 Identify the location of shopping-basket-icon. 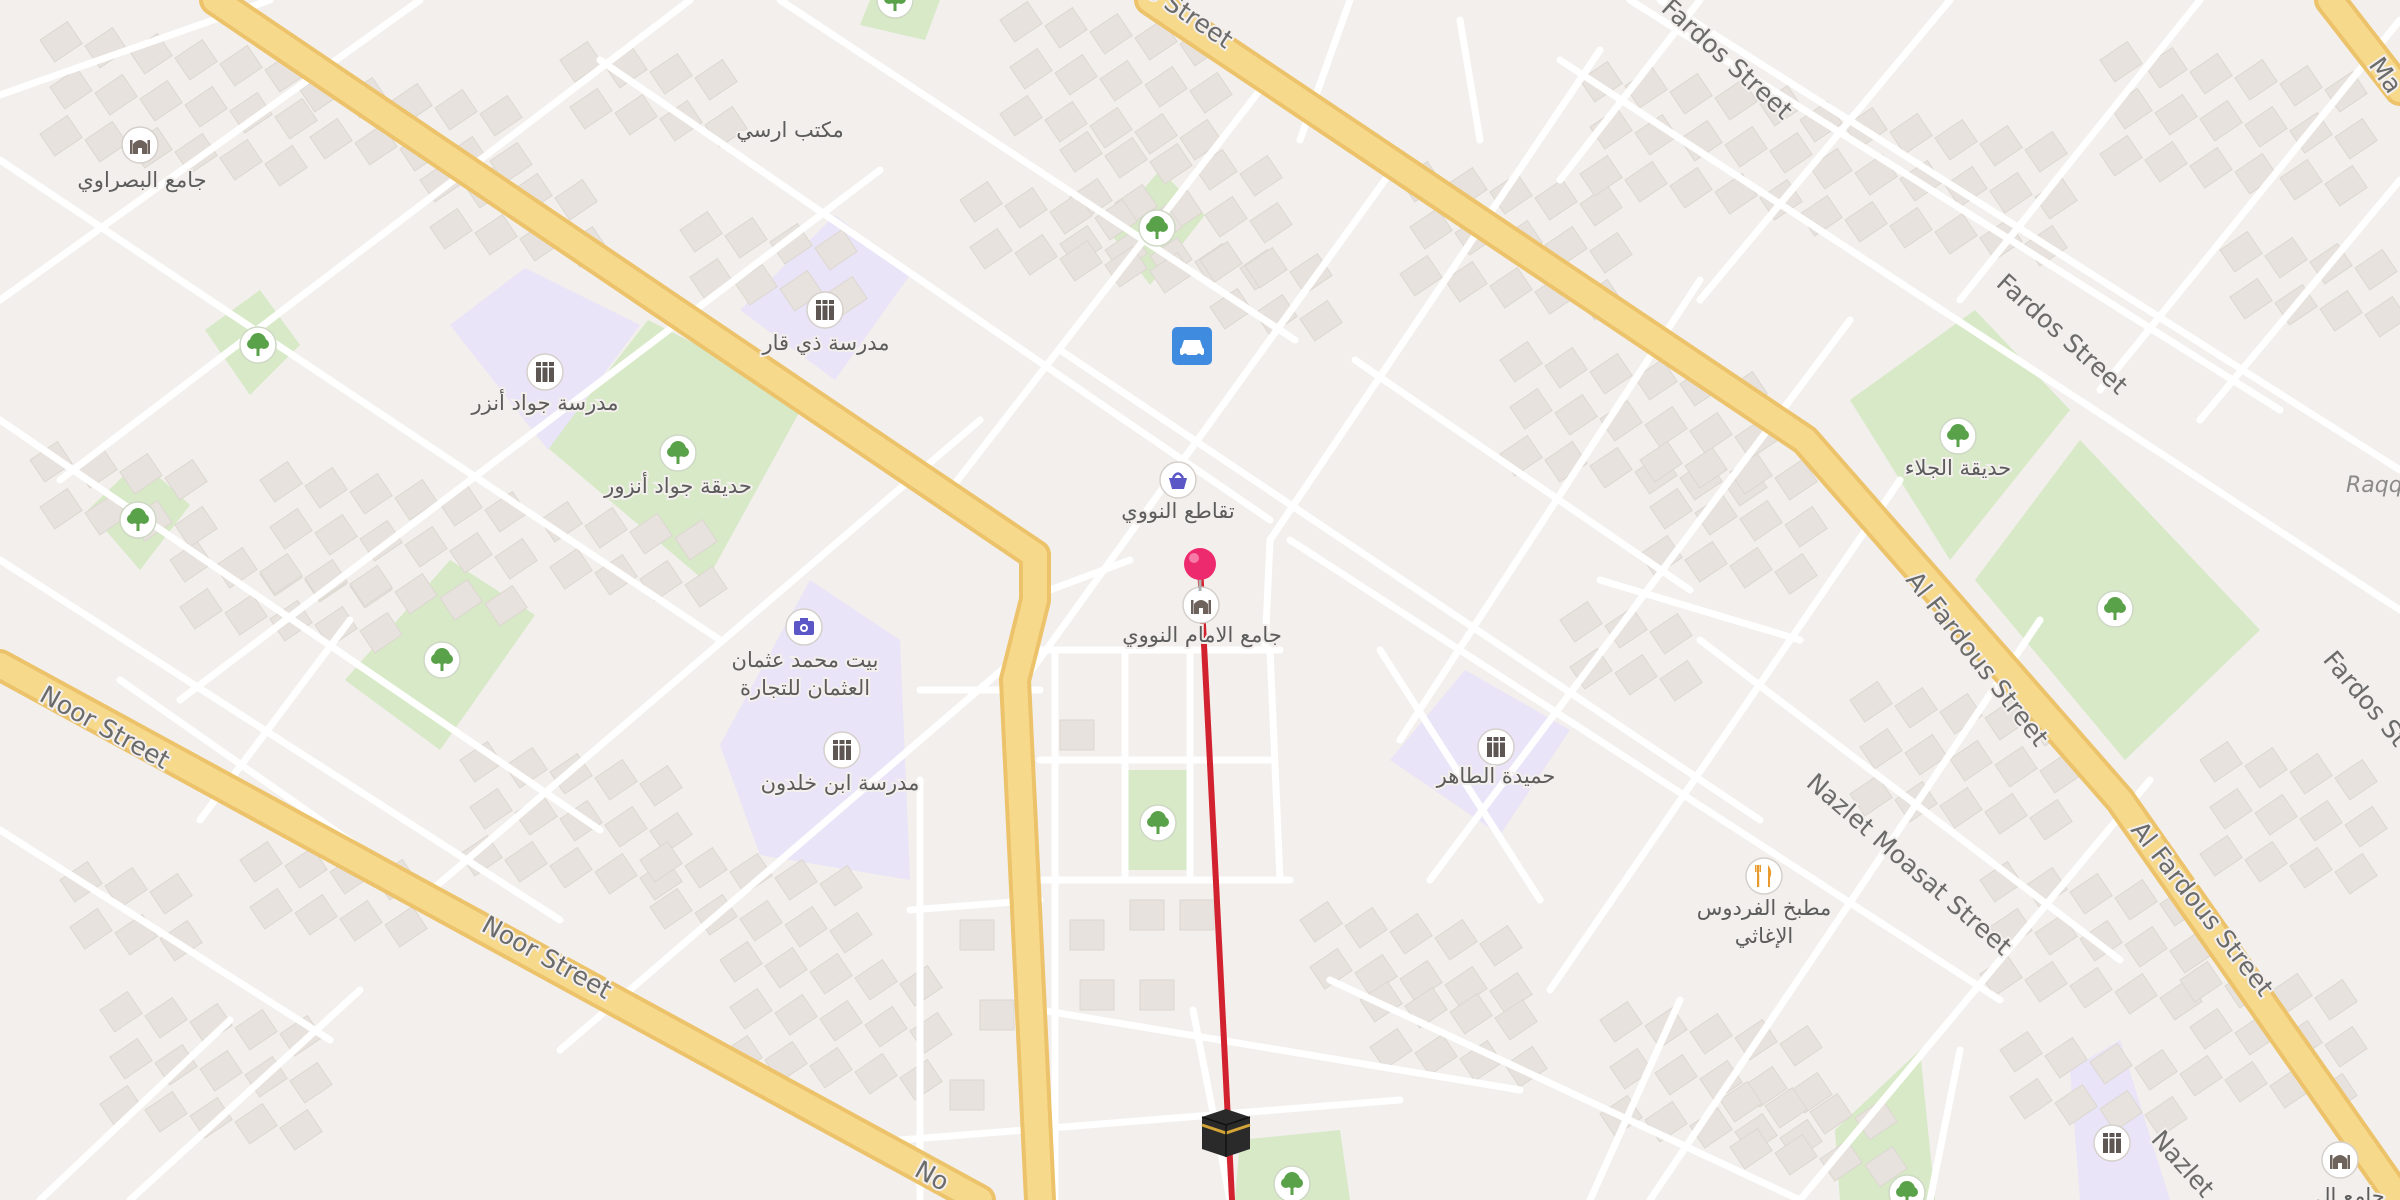
(1178, 480).